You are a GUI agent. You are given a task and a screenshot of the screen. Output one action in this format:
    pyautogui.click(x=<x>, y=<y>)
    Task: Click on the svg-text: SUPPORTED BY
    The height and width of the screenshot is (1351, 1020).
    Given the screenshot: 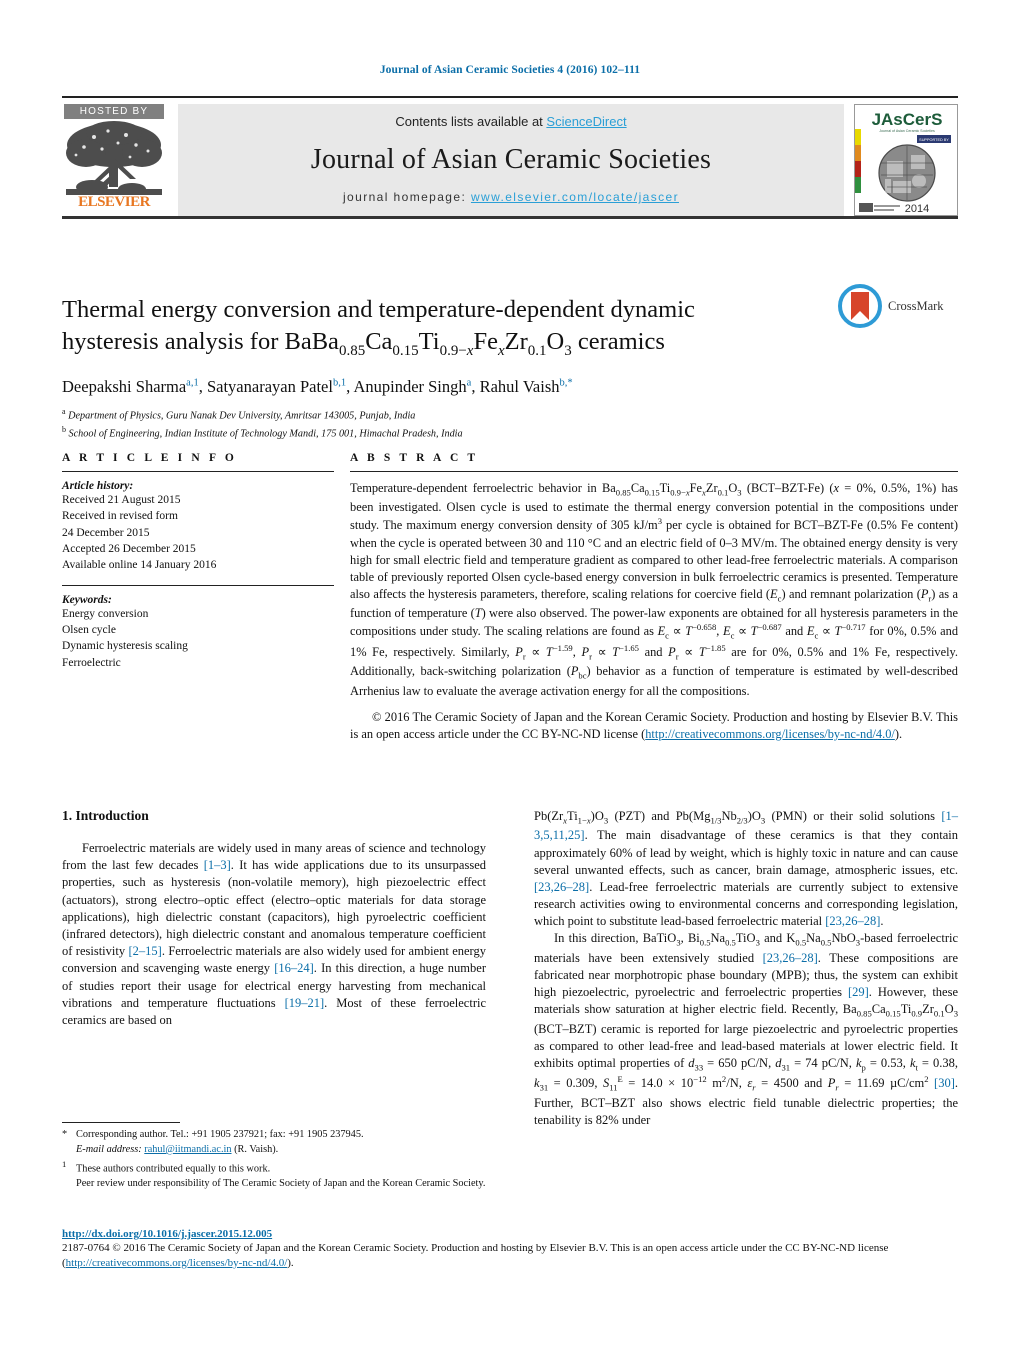 What is the action you would take?
    pyautogui.click(x=934, y=140)
    